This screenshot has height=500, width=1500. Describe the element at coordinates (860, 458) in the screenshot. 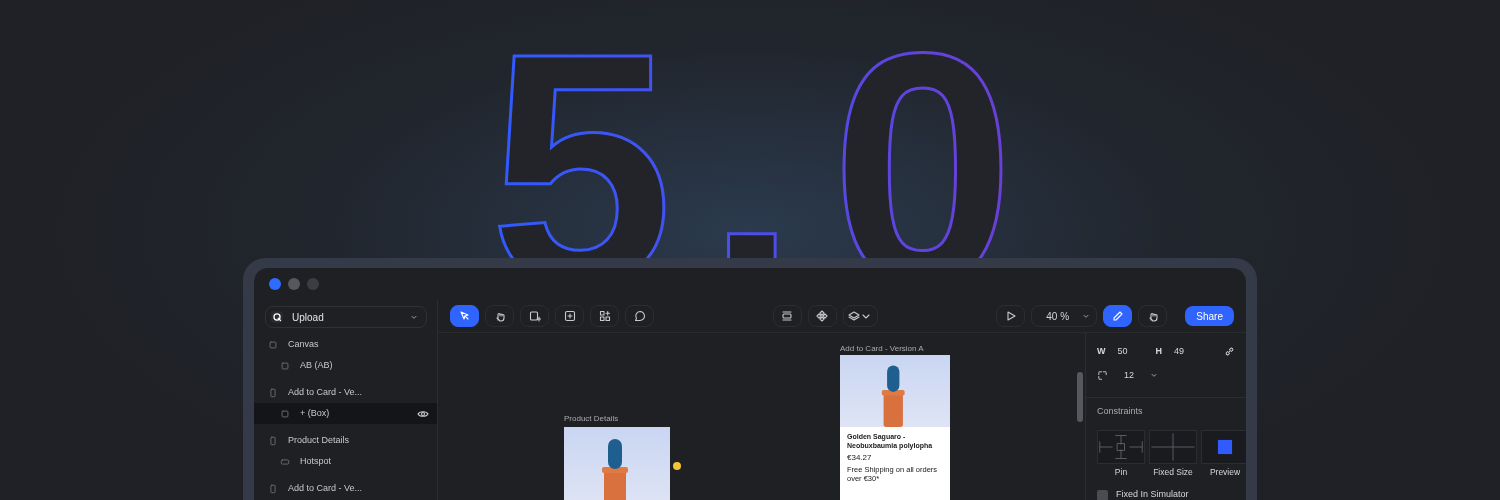

I see `product-price: €34.27` at that location.